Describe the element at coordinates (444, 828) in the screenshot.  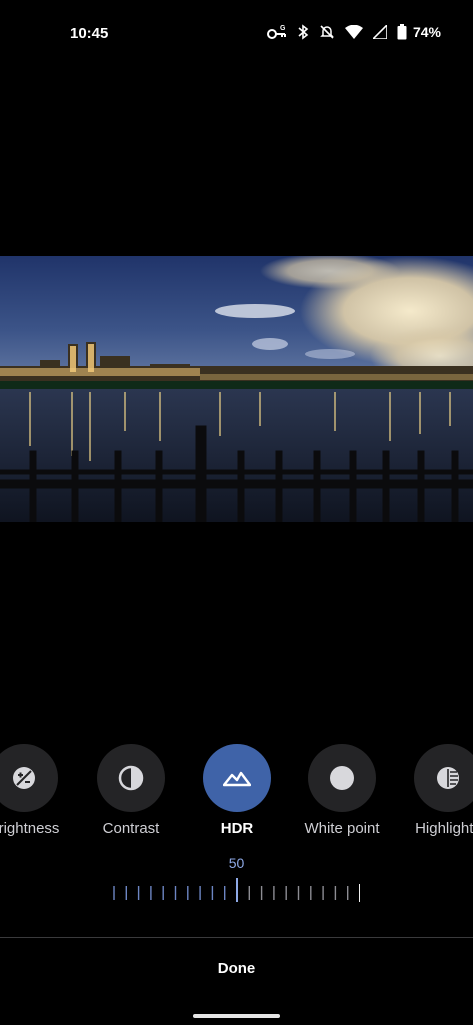
I see `tool-label: Highlights` at that location.